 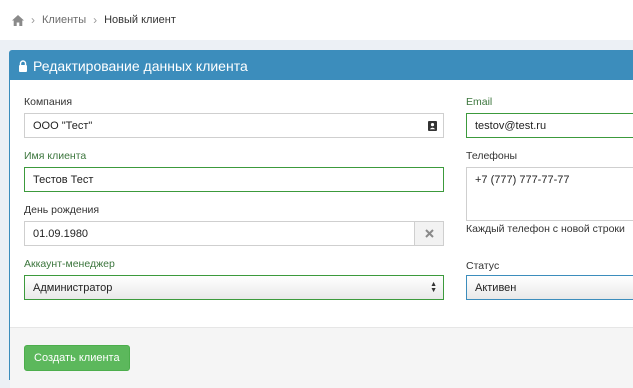 I want to click on birthday-input: 01.09.1980, so click(x=219, y=233).